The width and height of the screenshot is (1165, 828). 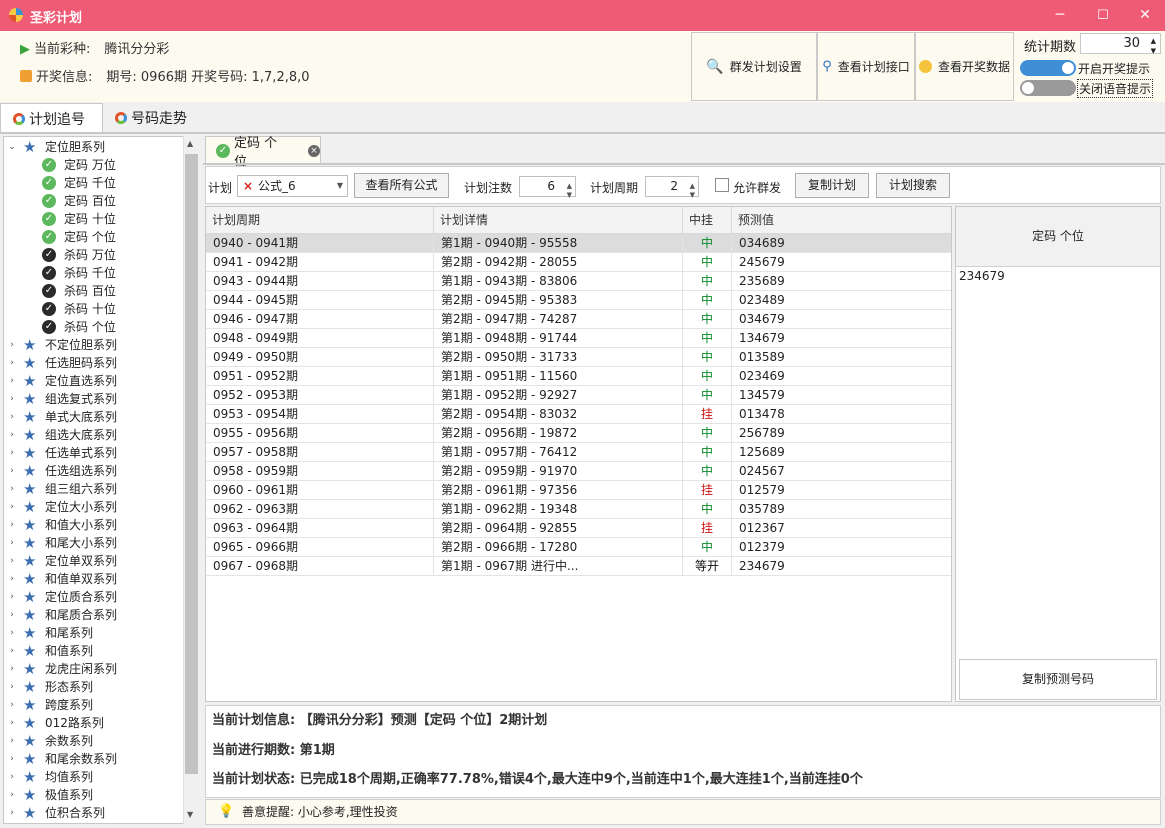 What do you see at coordinates (94, 669) in the screenshot?
I see `tree-category: › ★ 龙虎庄闲系列` at bounding box center [94, 669].